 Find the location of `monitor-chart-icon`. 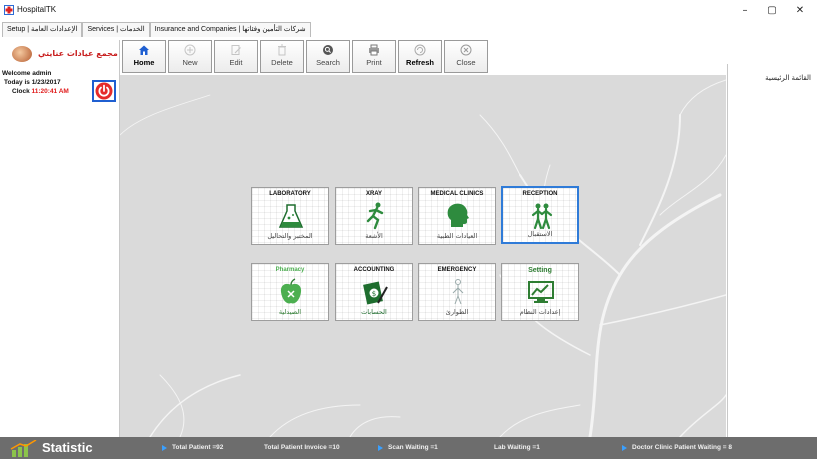

monitor-chart-icon is located at coordinates (541, 292).